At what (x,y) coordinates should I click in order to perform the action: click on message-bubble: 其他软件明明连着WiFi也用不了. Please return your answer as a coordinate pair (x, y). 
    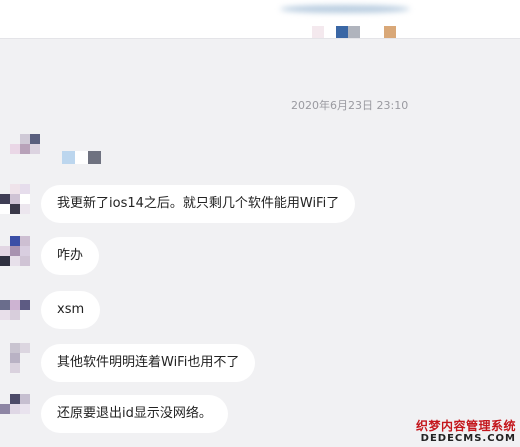
    Looking at the image, I should click on (148, 363).